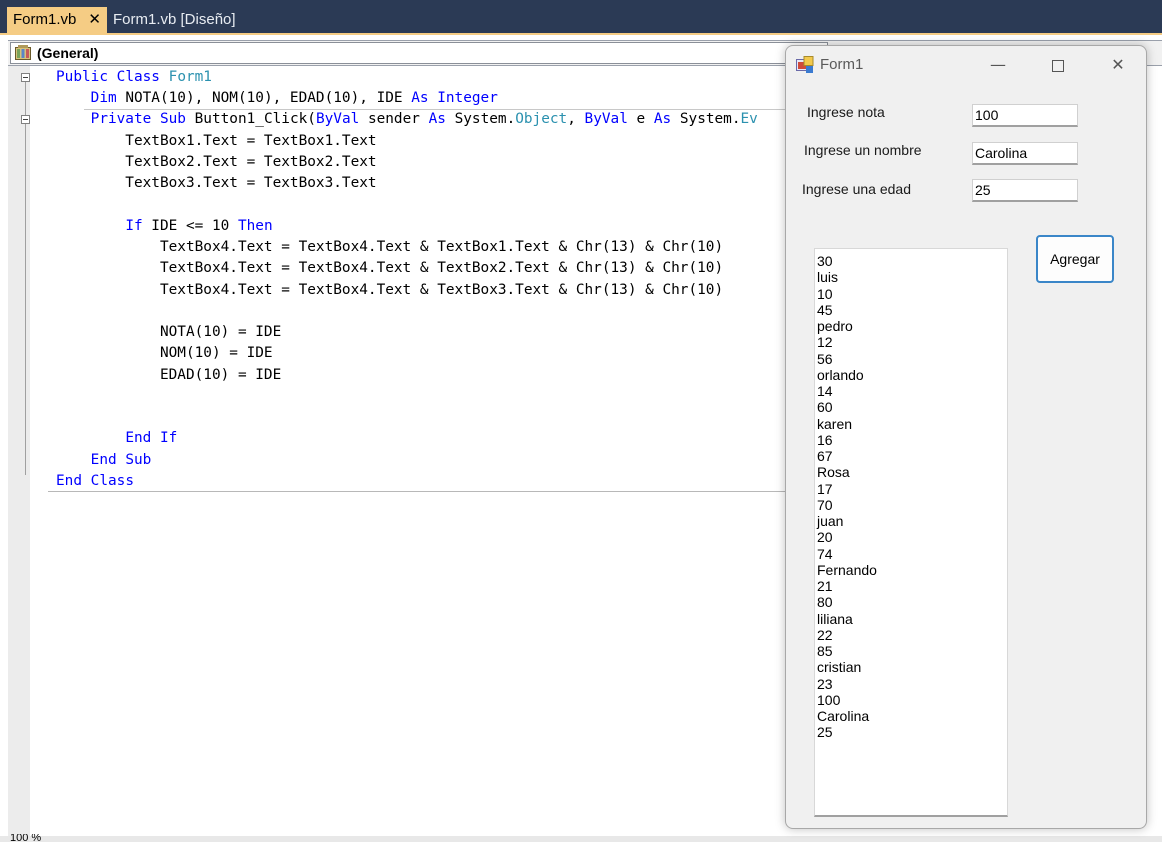  I want to click on label-nombre: Ingrese un nombre, so click(863, 150).